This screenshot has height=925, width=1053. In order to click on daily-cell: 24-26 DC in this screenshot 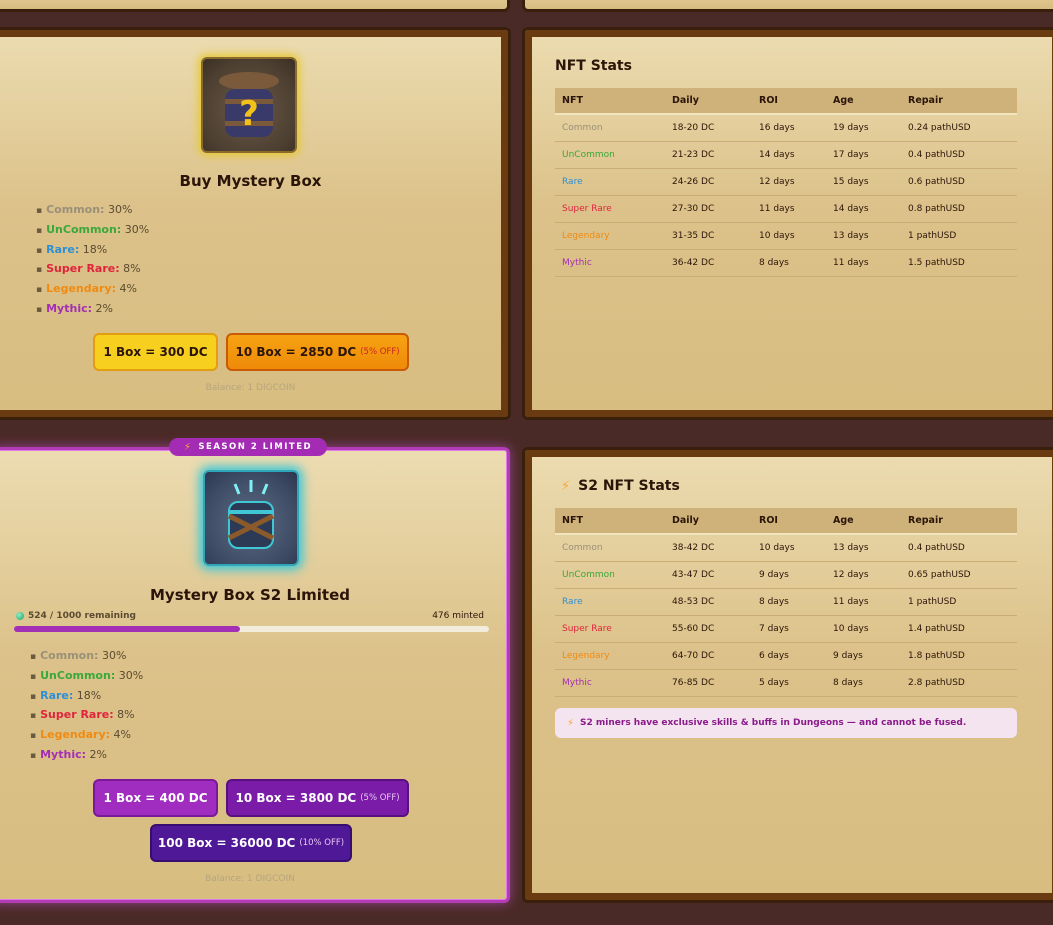, I will do `click(708, 182)`.